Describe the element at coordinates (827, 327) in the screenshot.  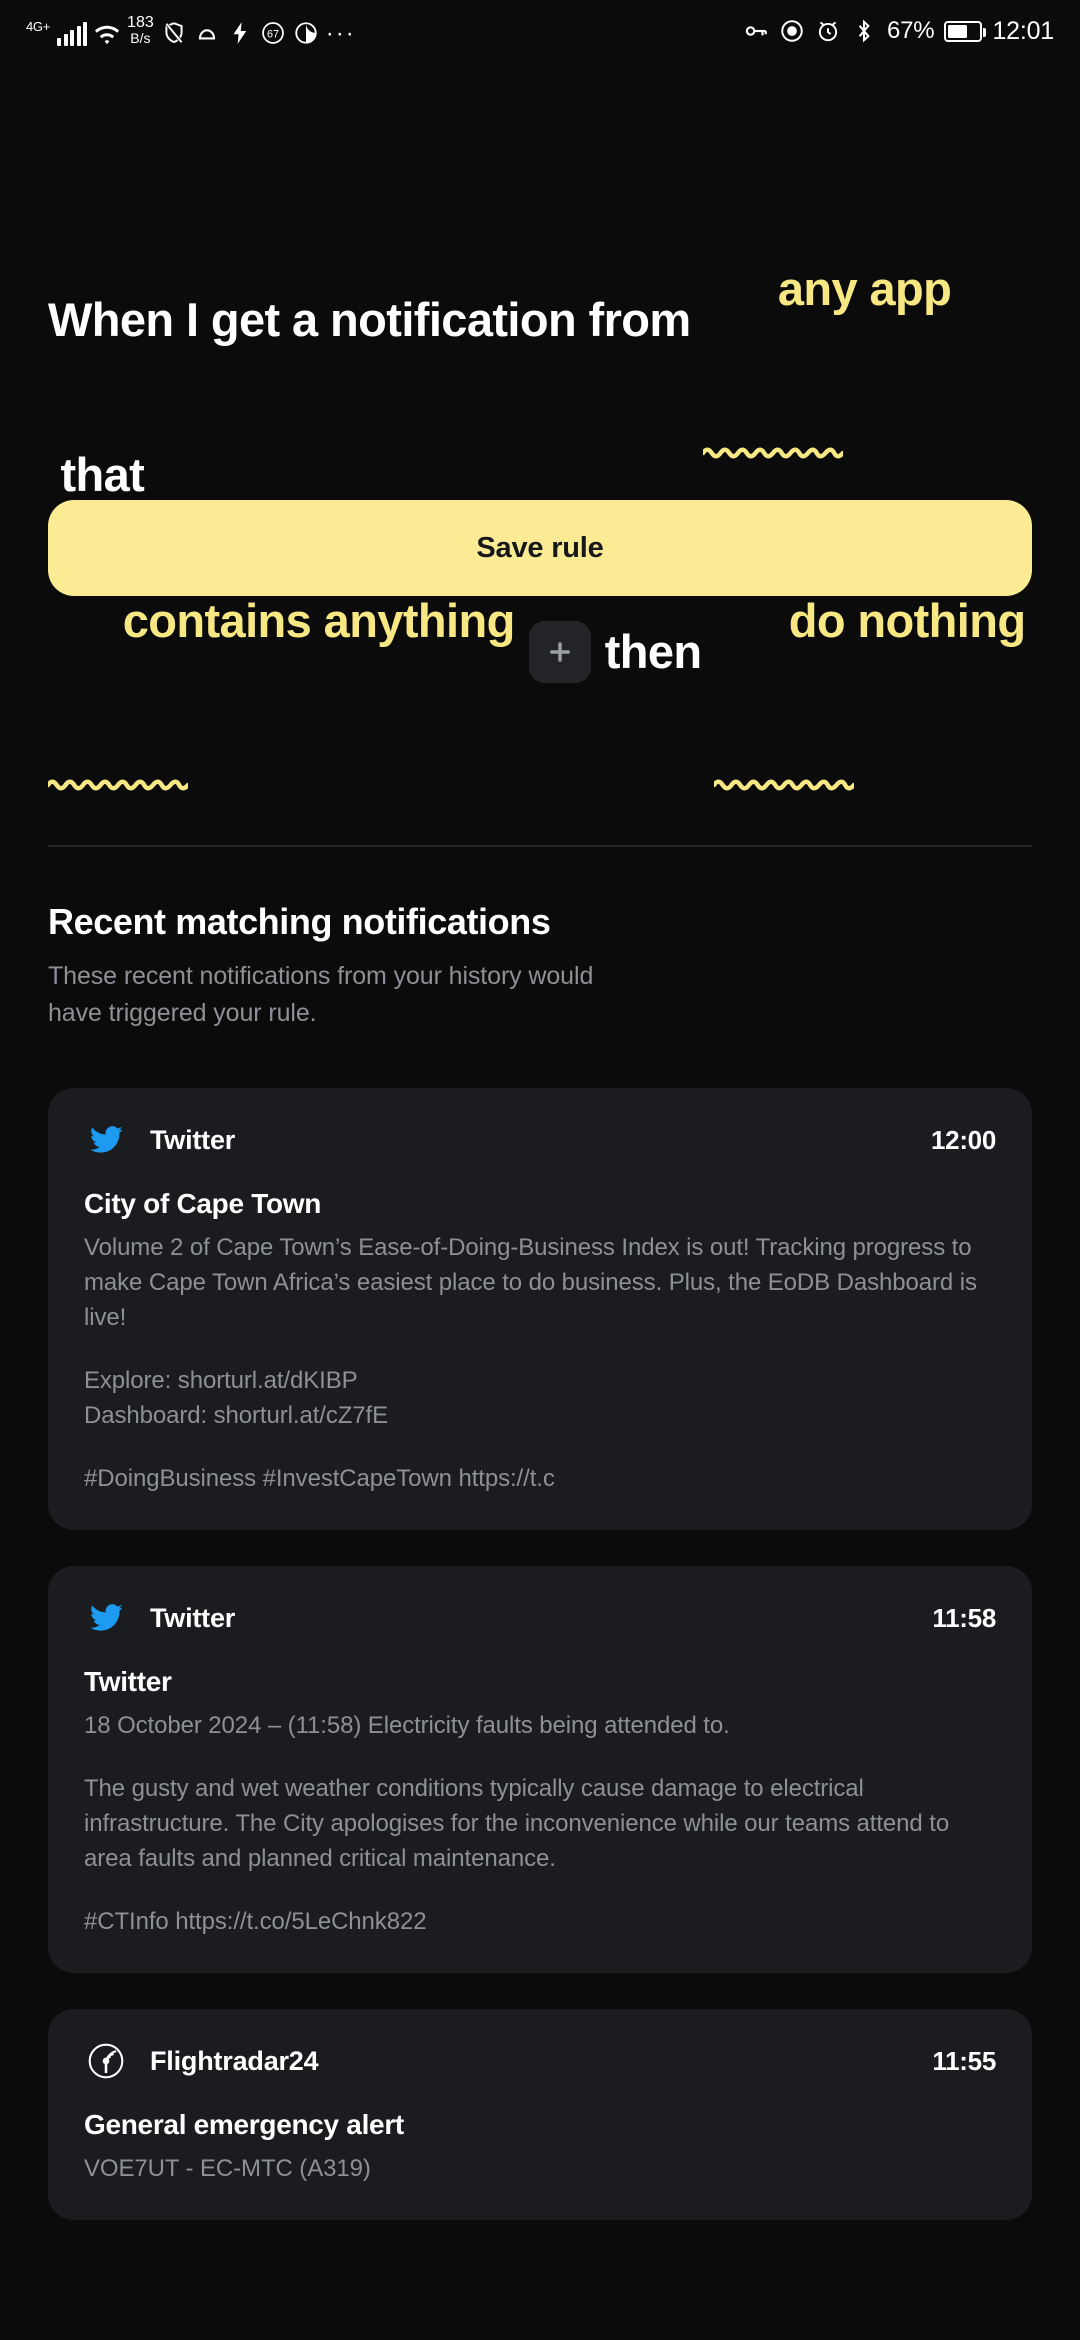
I see `rule-slot-app: any app` at that location.